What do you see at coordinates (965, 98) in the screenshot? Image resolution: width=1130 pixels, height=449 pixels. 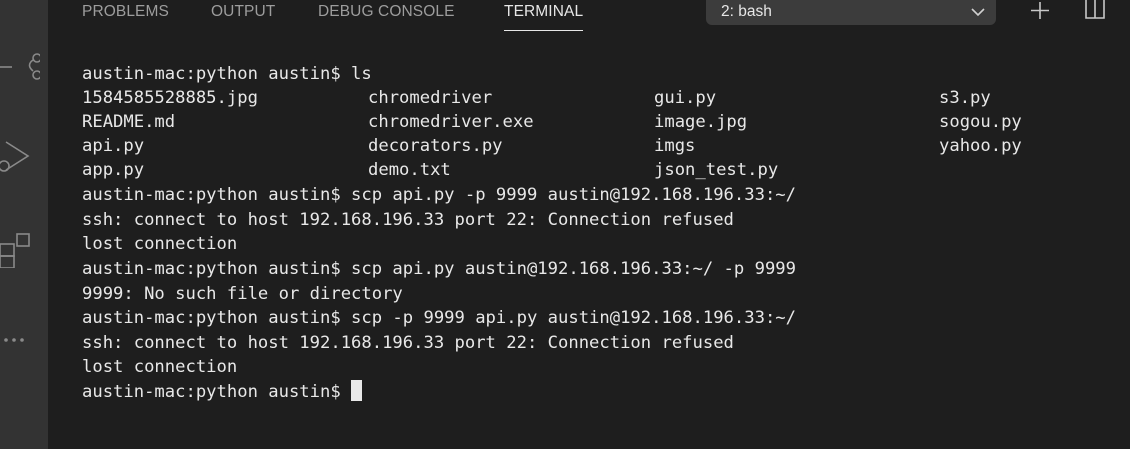 I see `ls-entry: s3.py` at bounding box center [965, 98].